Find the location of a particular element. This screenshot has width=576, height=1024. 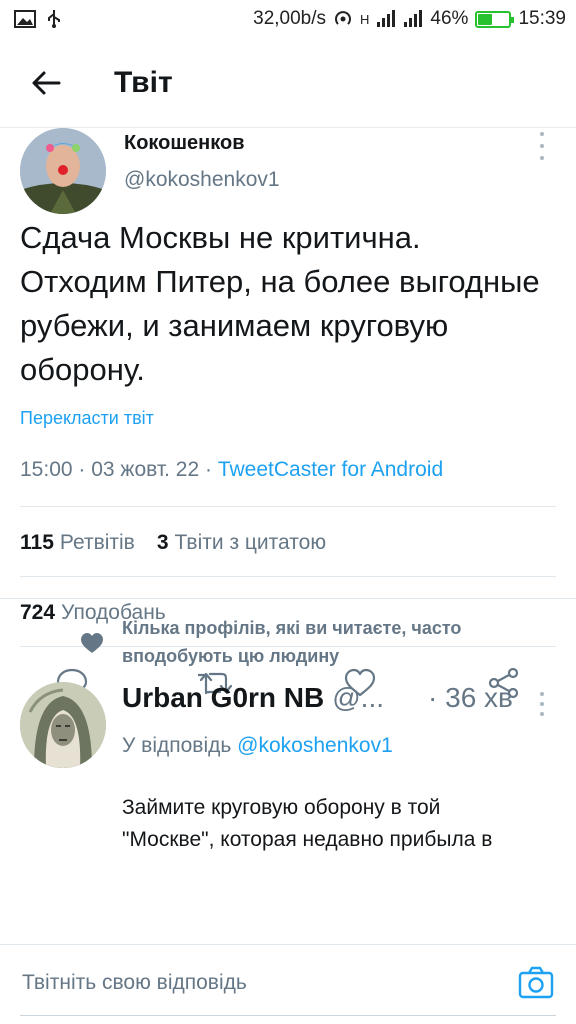

camera-icon is located at coordinates (536, 982).